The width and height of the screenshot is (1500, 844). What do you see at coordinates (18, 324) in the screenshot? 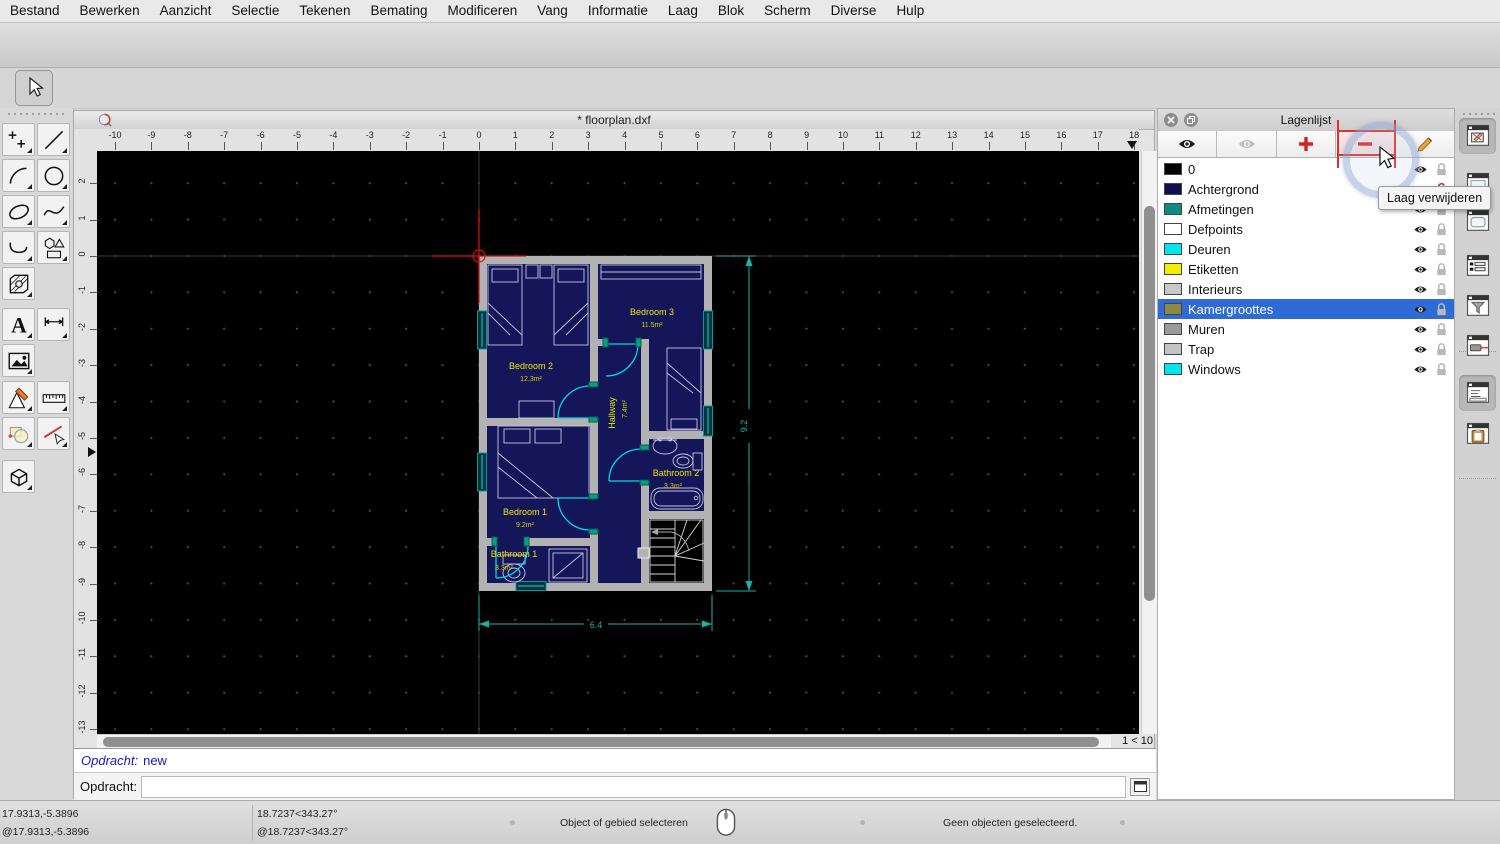
I see `palette-tool-button: A` at bounding box center [18, 324].